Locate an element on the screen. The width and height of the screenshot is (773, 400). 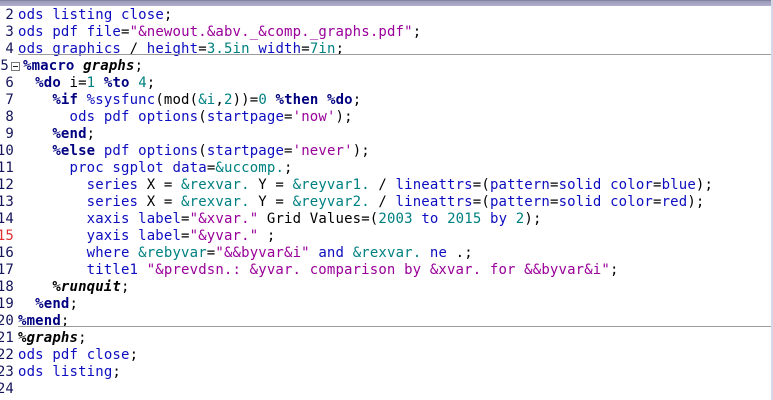
line-number: 8 is located at coordinates (9, 117).